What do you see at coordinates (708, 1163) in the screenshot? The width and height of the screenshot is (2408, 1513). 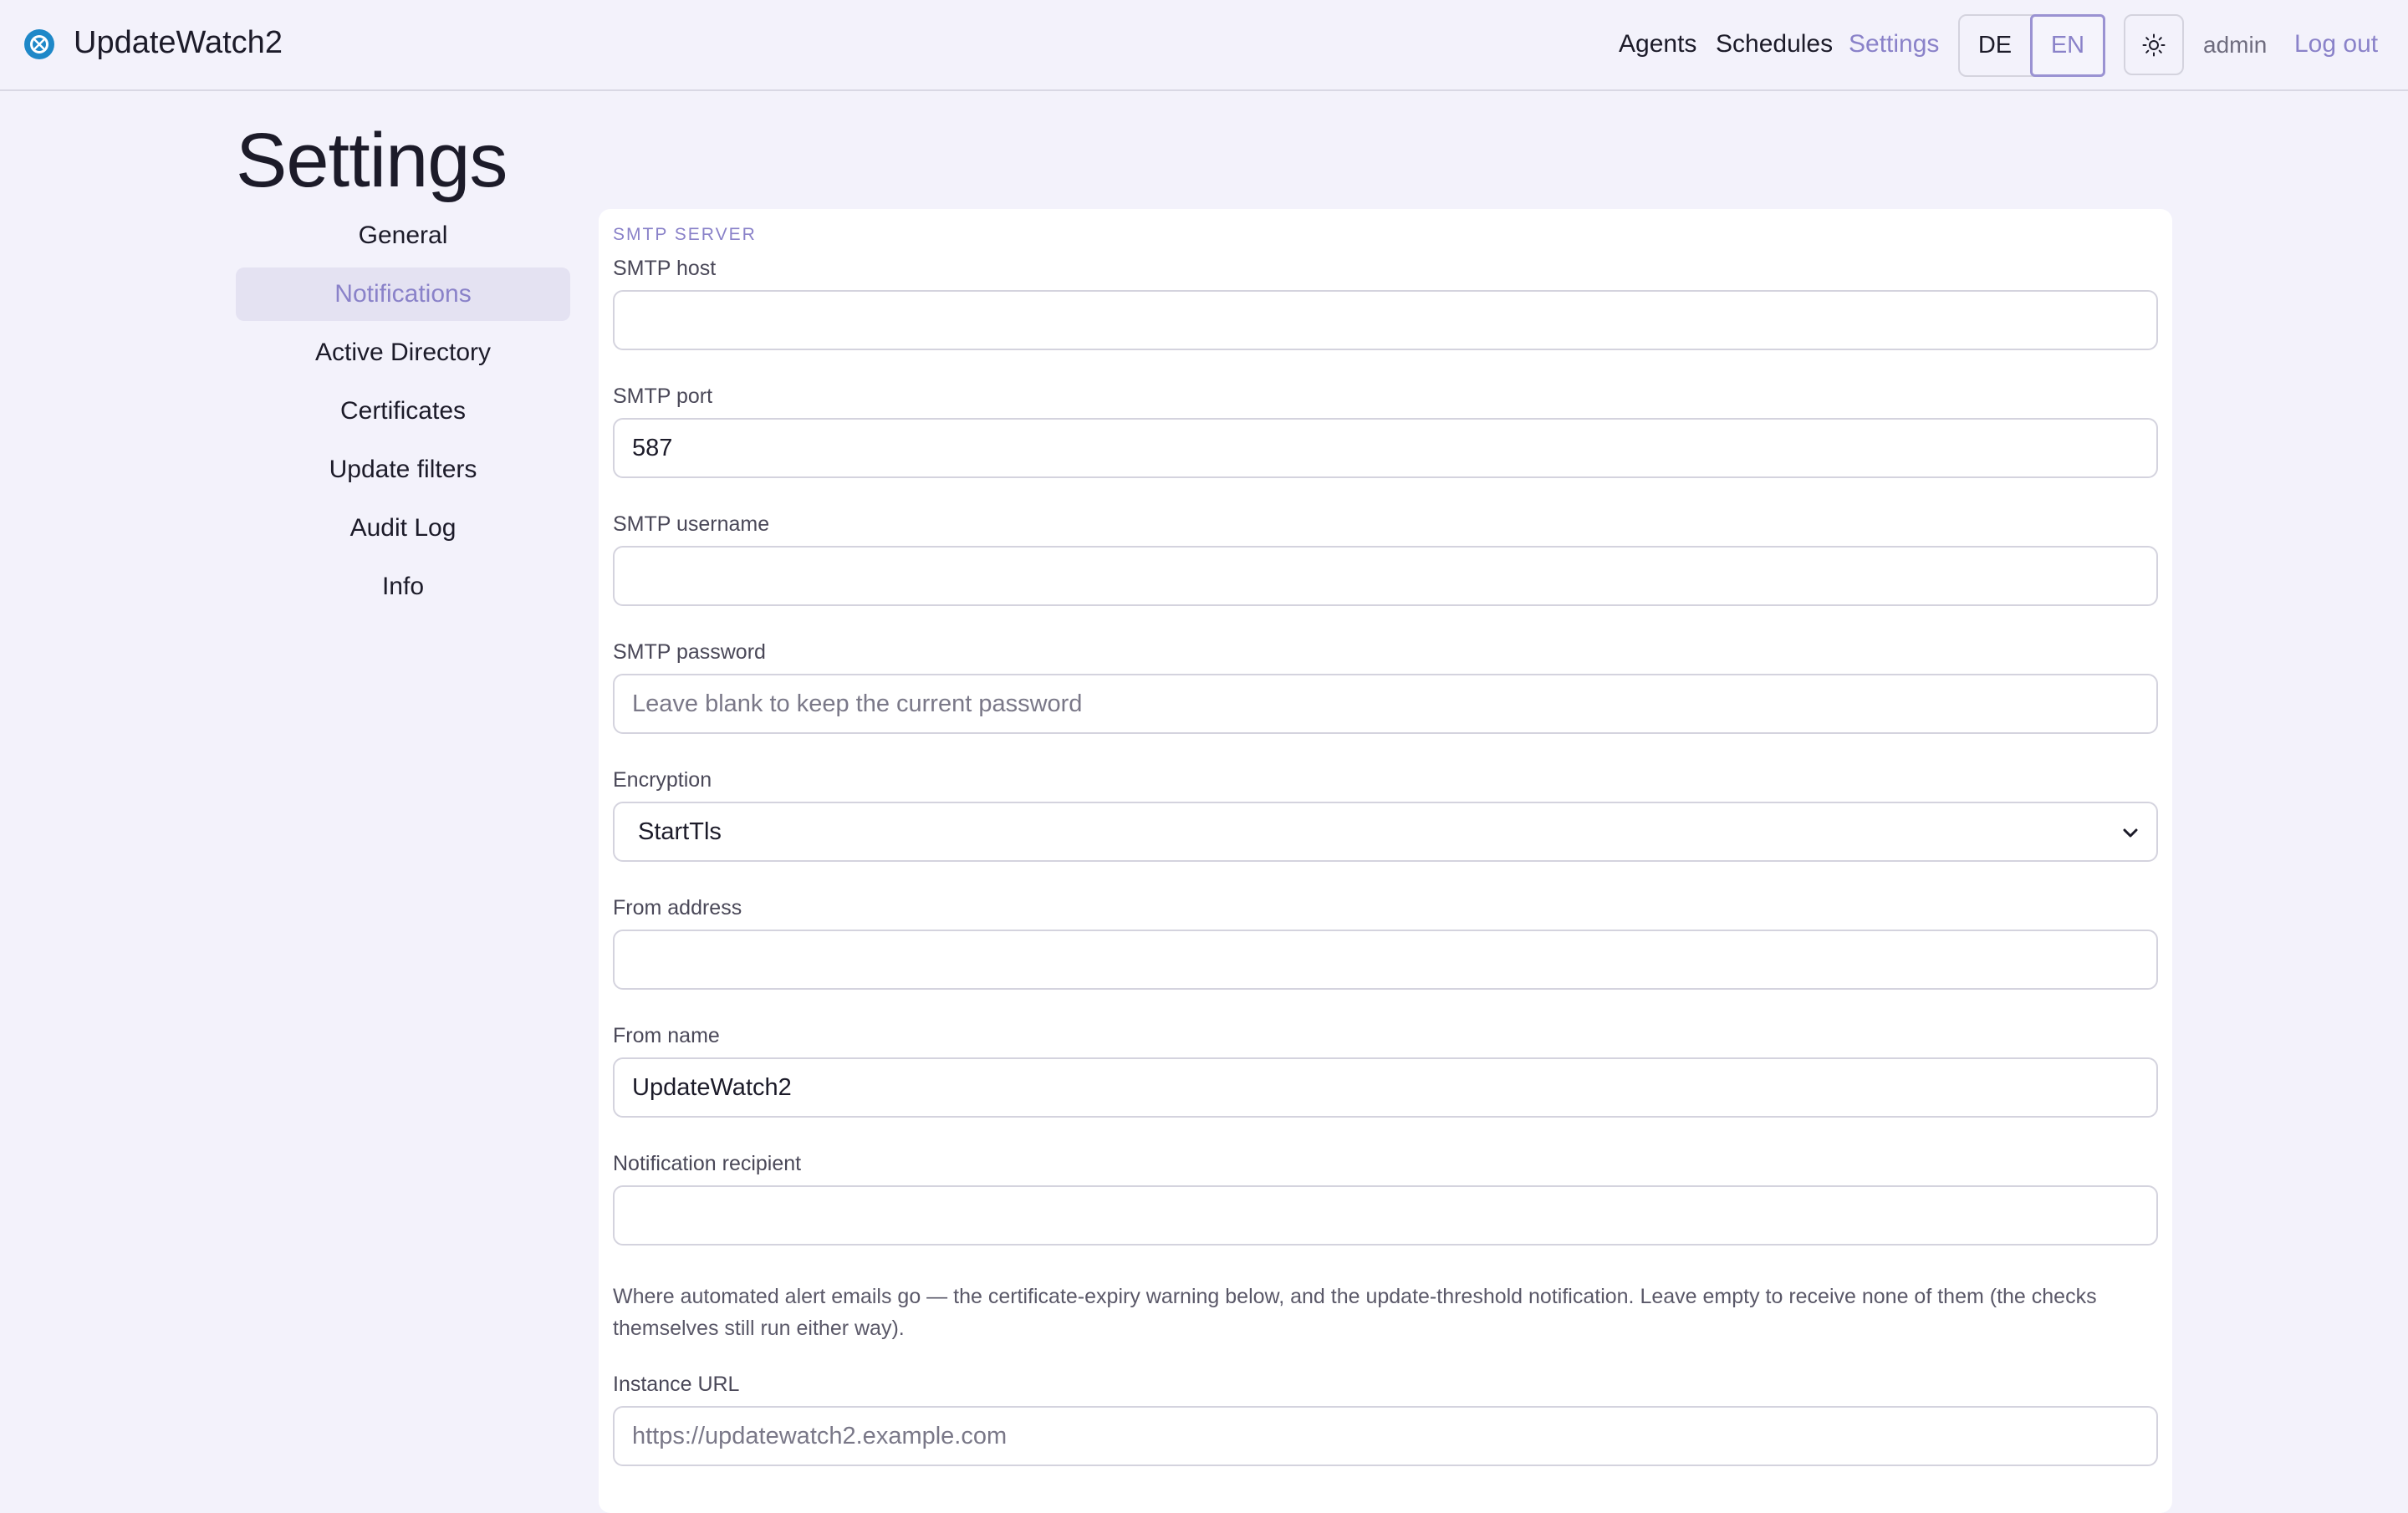 I see `notification-recipient-label: Notification recipient` at bounding box center [708, 1163].